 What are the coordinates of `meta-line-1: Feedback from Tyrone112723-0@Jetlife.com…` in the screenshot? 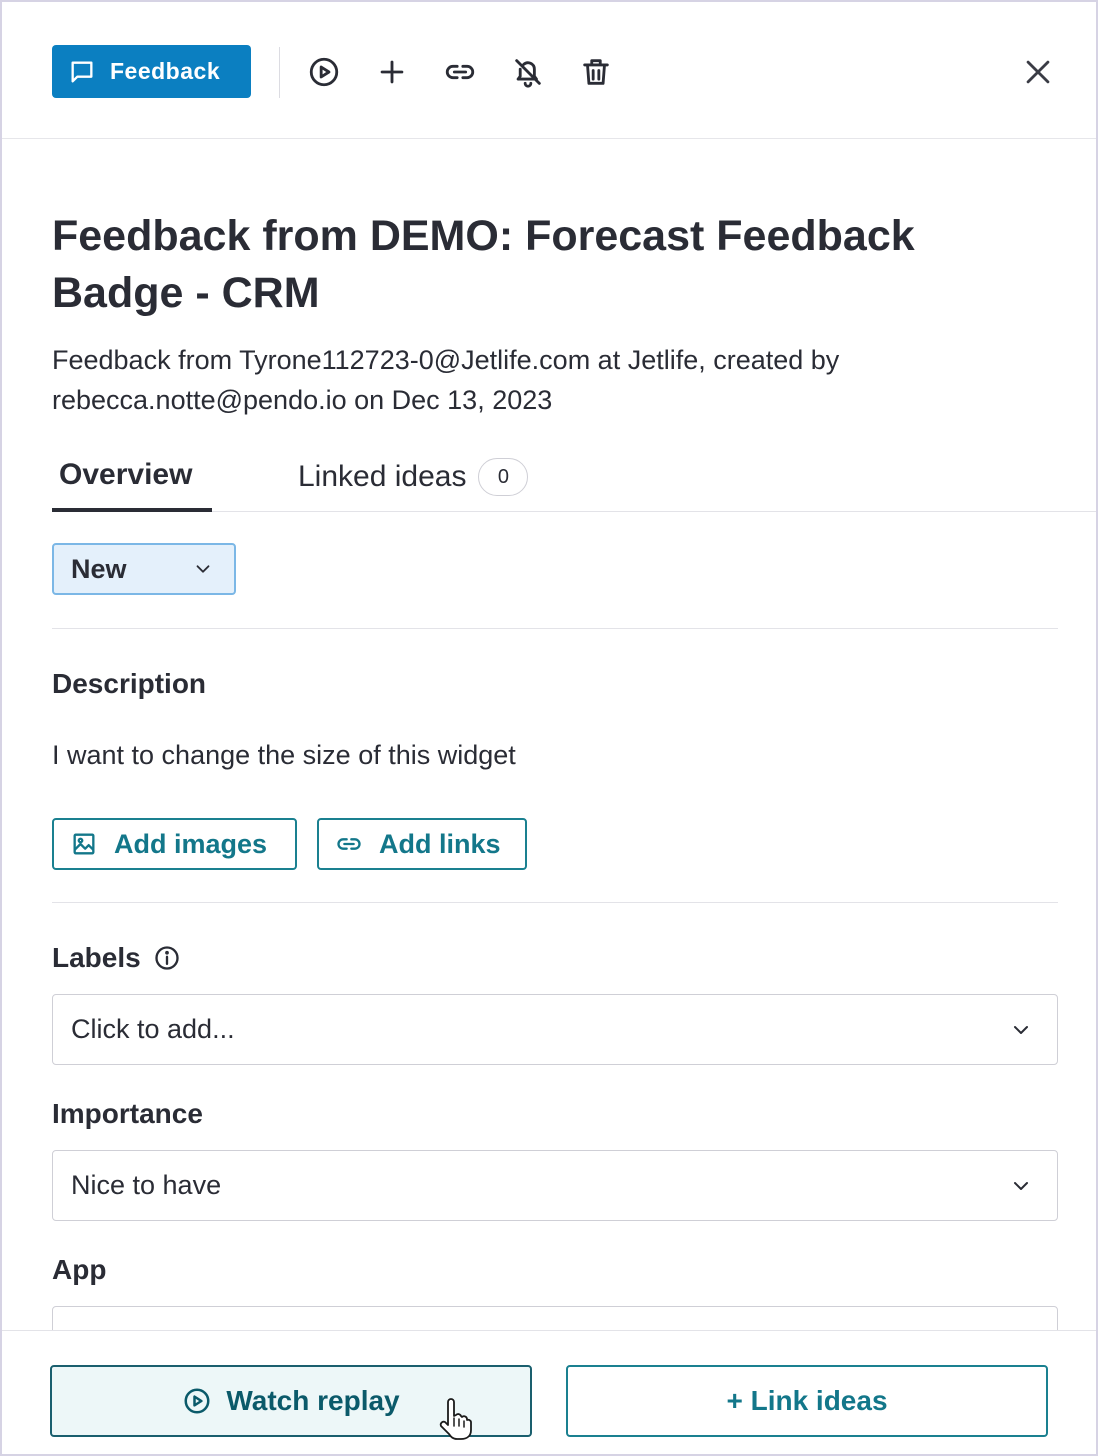 It's located at (446, 360).